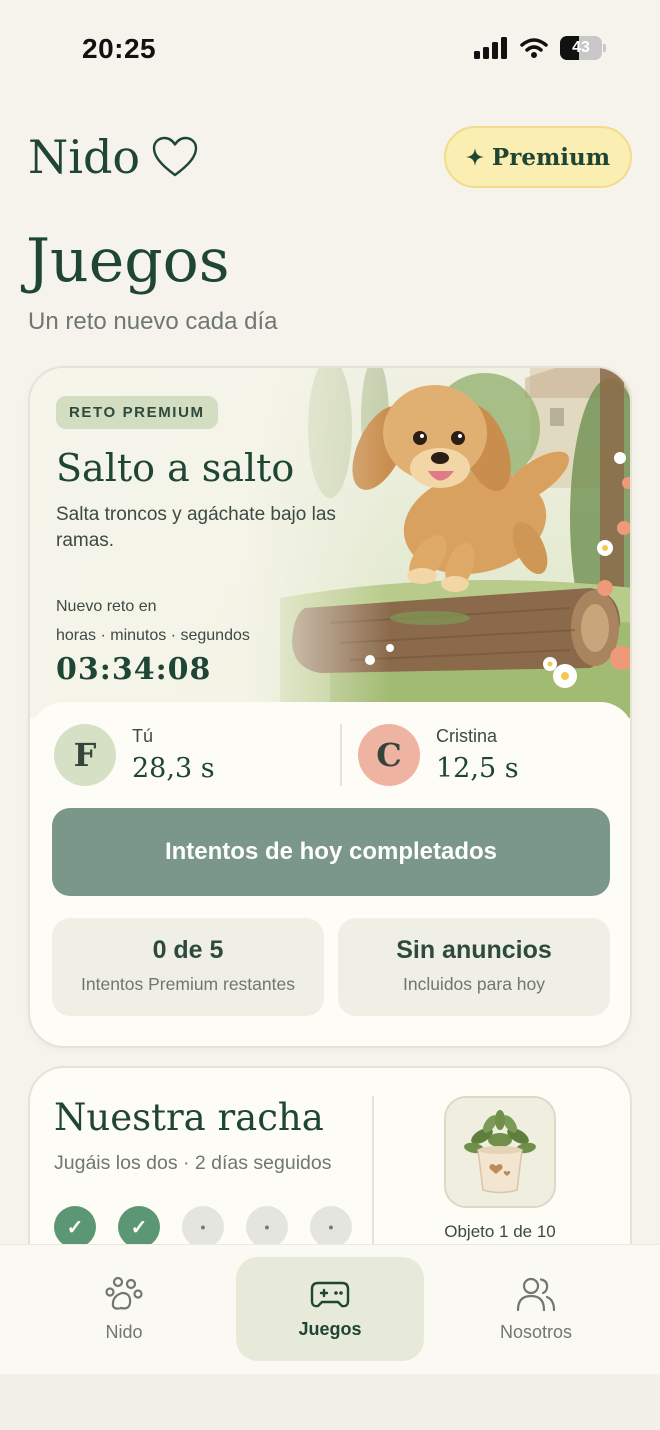  What do you see at coordinates (330, 1328) in the screenshot?
I see `tab-label: Juegos` at bounding box center [330, 1328].